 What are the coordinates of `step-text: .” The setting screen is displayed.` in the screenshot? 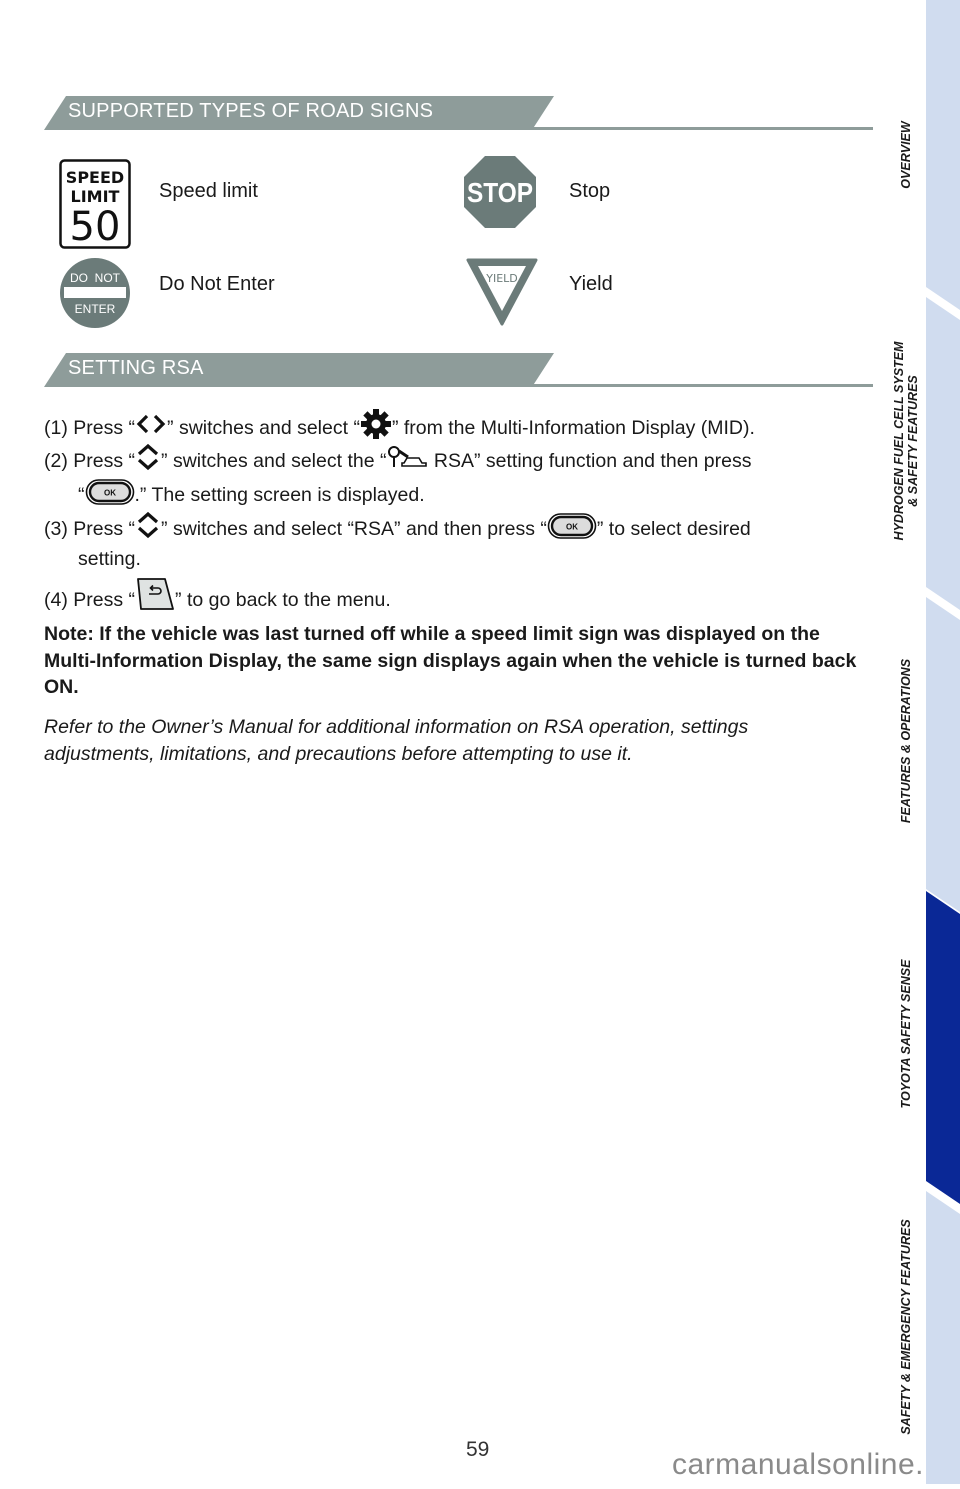 It's located at (279, 495).